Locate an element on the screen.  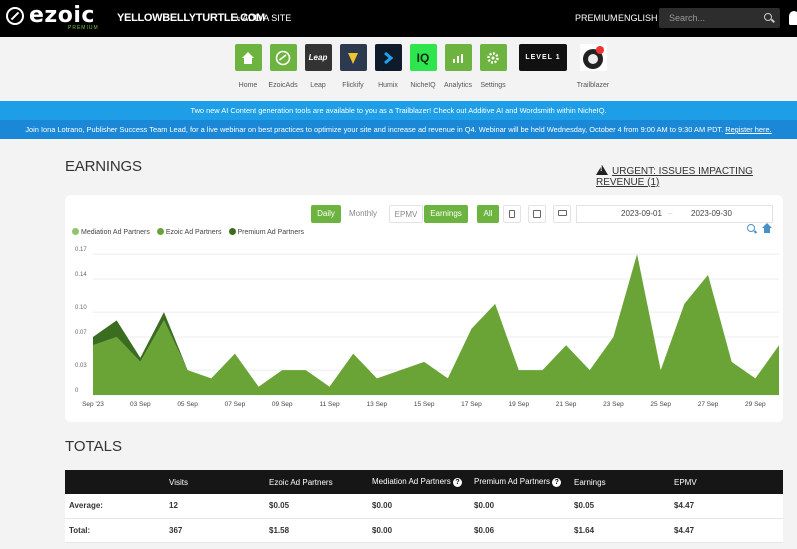
legend-item-mediation: Mediation Ad Partners is located at coordinates (111, 232).